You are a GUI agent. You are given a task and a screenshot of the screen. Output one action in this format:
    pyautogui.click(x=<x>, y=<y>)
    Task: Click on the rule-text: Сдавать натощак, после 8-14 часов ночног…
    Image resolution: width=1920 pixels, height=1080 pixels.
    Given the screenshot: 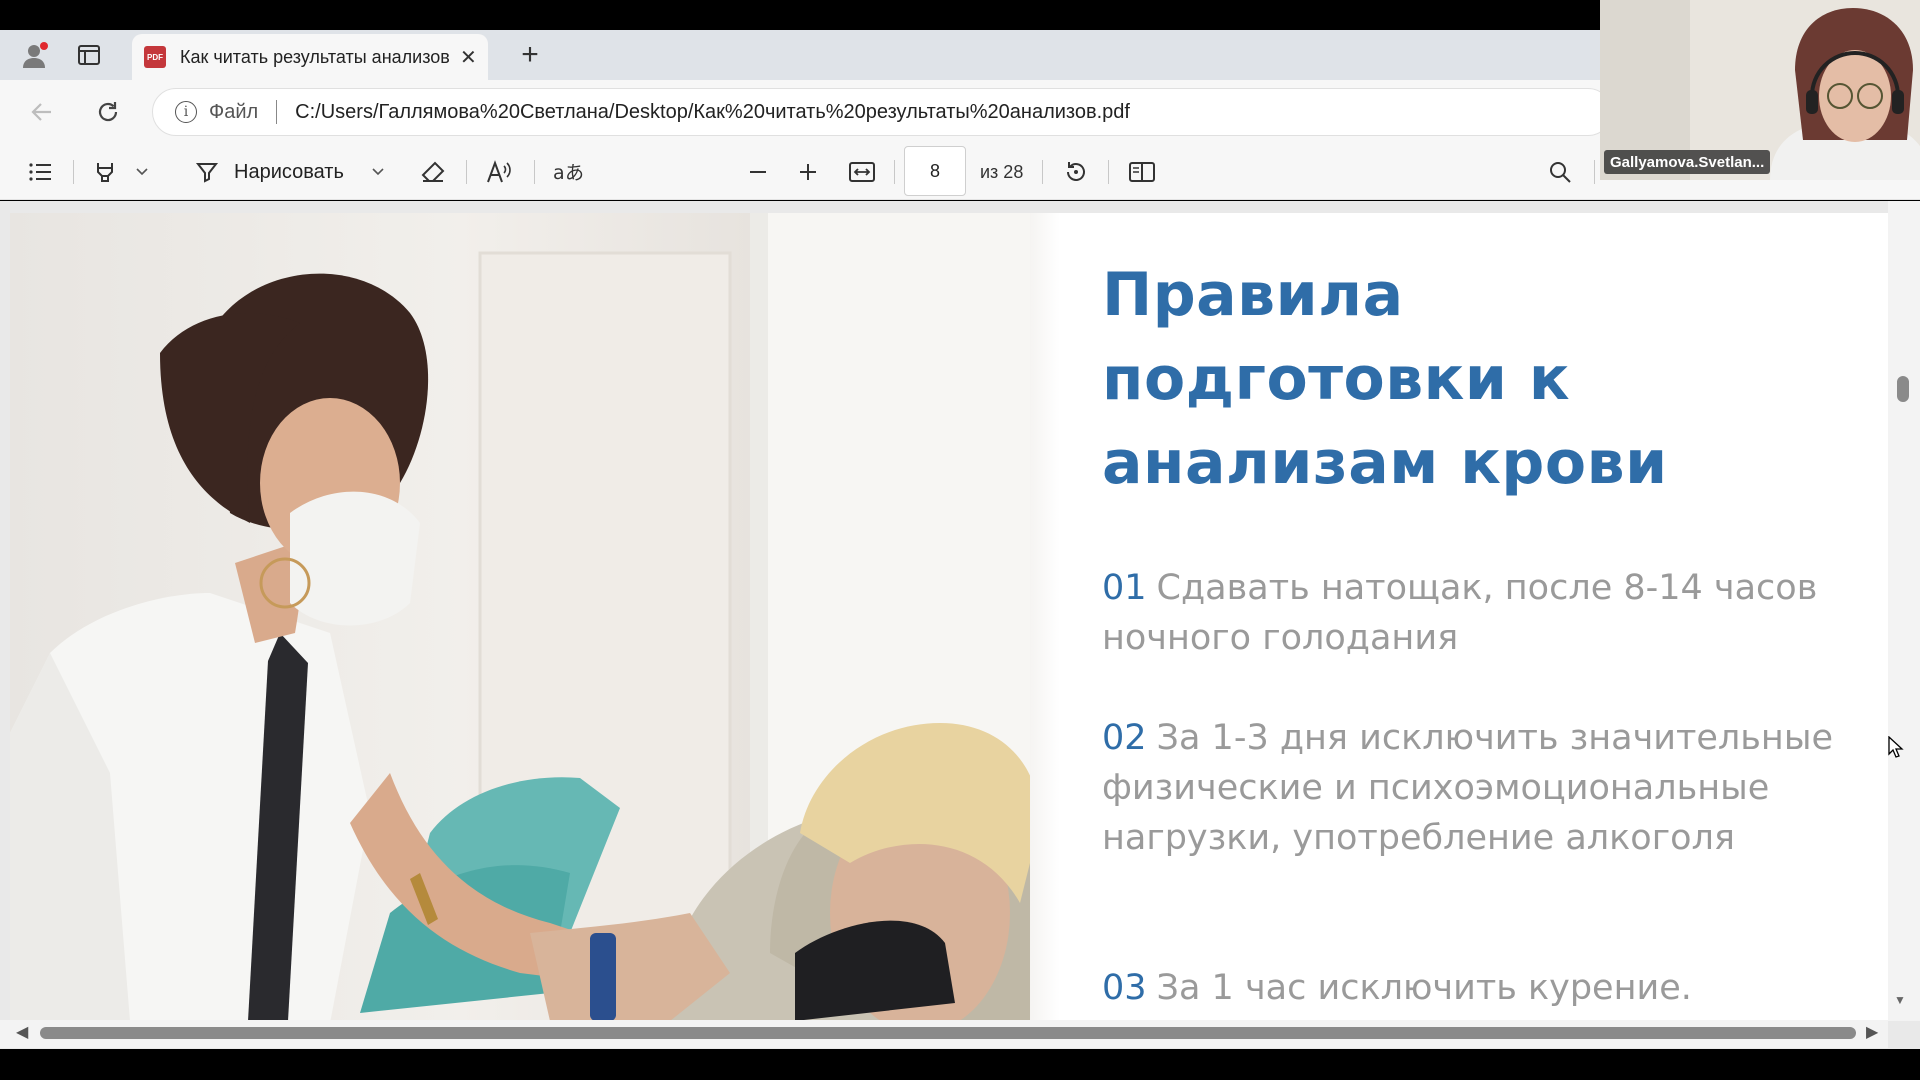 What is the action you would take?
    pyautogui.click(x=1460, y=613)
    